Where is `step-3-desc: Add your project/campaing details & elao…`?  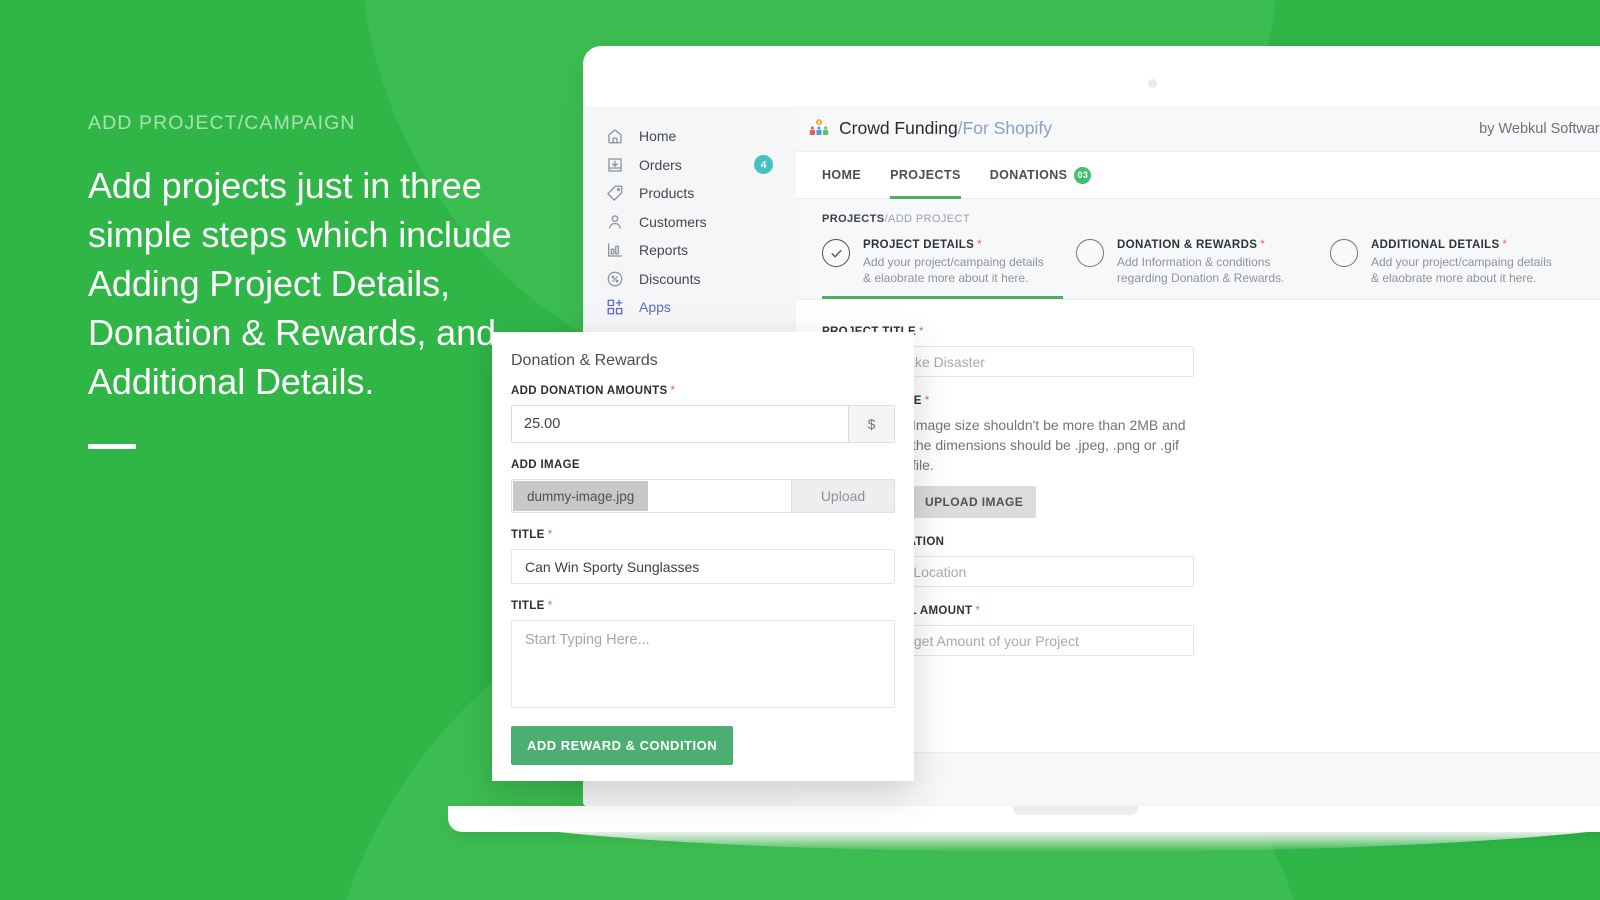 step-3-desc: Add your project/campaing details & elao… is located at coordinates (1461, 270).